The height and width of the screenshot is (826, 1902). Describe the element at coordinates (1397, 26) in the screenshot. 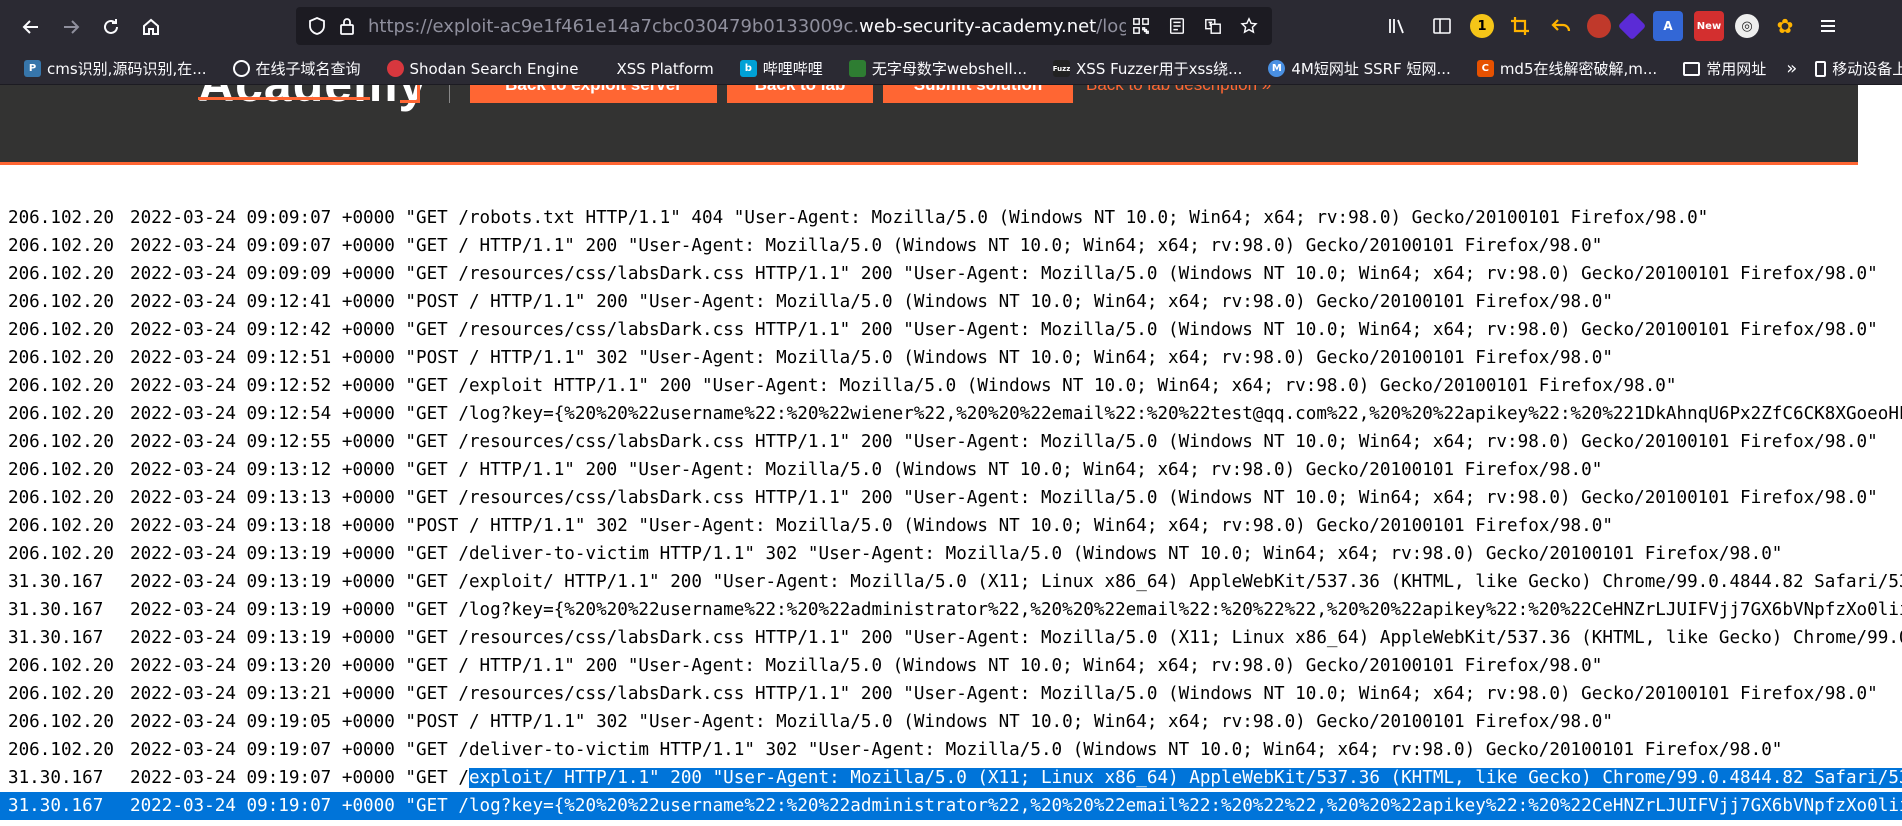

I see `library-icon` at that location.